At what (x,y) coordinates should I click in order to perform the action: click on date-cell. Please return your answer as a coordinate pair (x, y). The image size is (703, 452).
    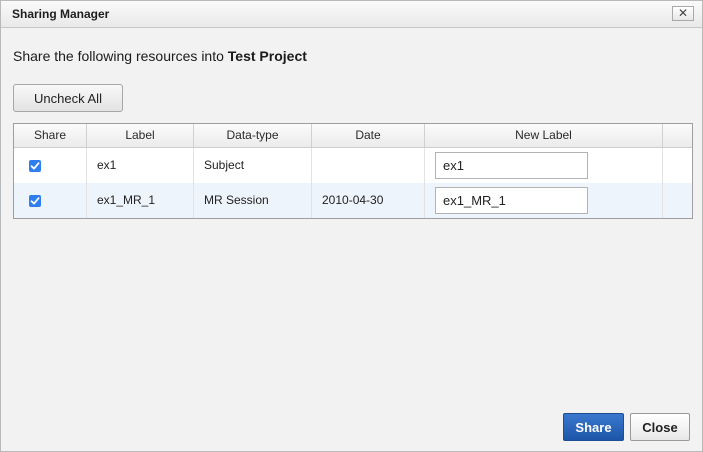
    Looking at the image, I should click on (368, 165).